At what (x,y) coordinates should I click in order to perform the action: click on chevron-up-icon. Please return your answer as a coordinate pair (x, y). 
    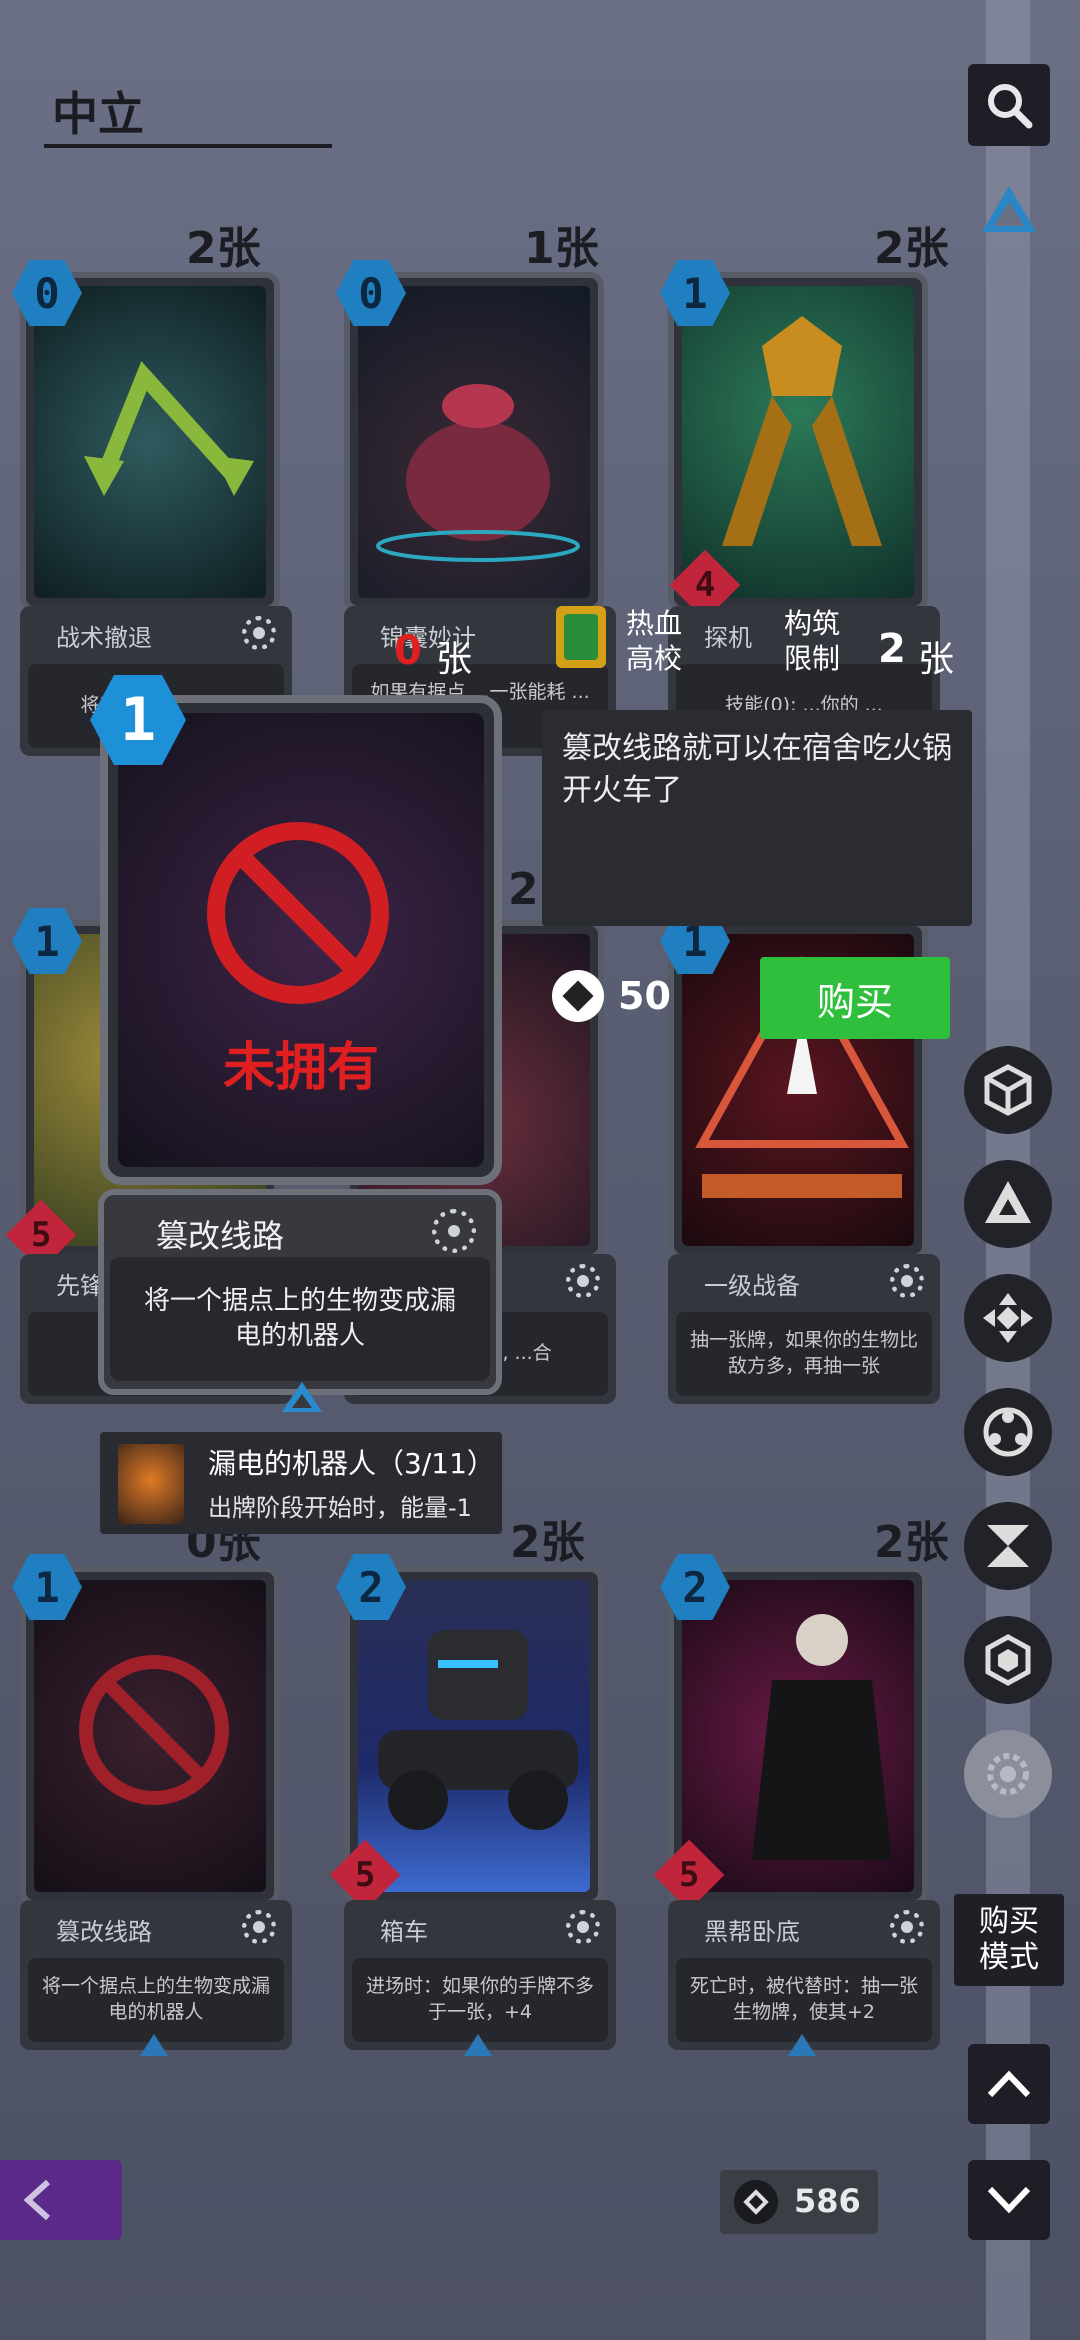
    Looking at the image, I should click on (1009, 2084).